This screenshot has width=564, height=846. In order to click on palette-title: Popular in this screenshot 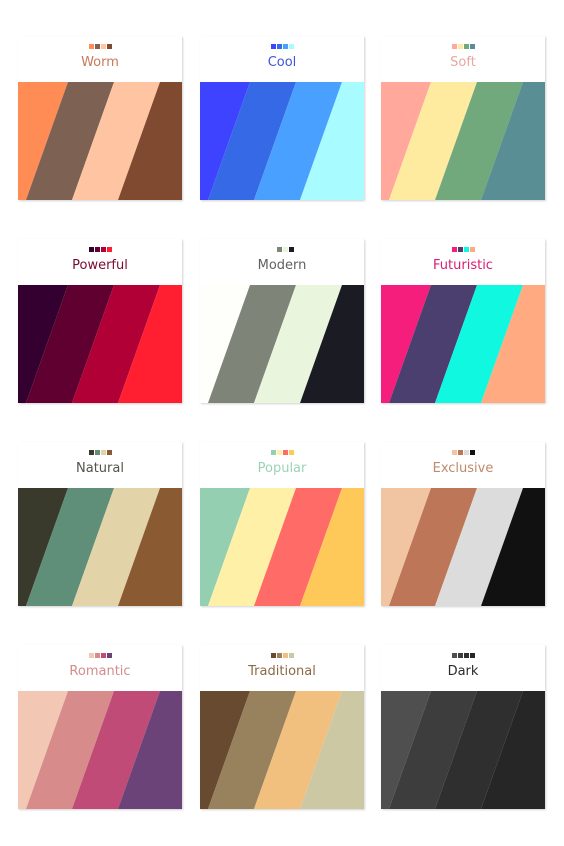, I will do `click(282, 468)`.